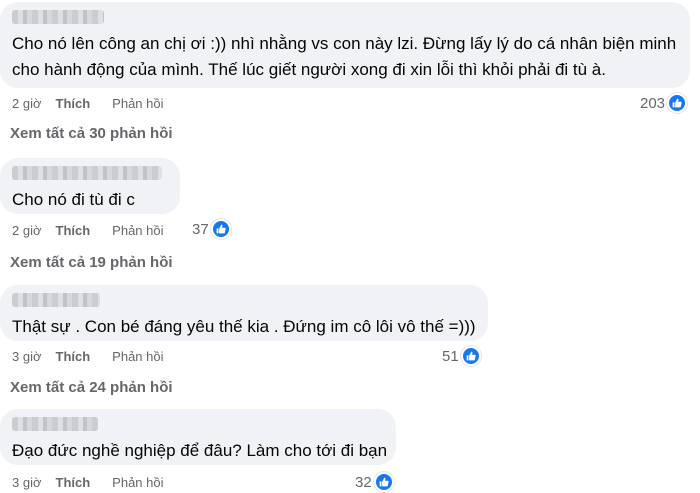  I want to click on reaction-summary: 51, so click(461, 356).